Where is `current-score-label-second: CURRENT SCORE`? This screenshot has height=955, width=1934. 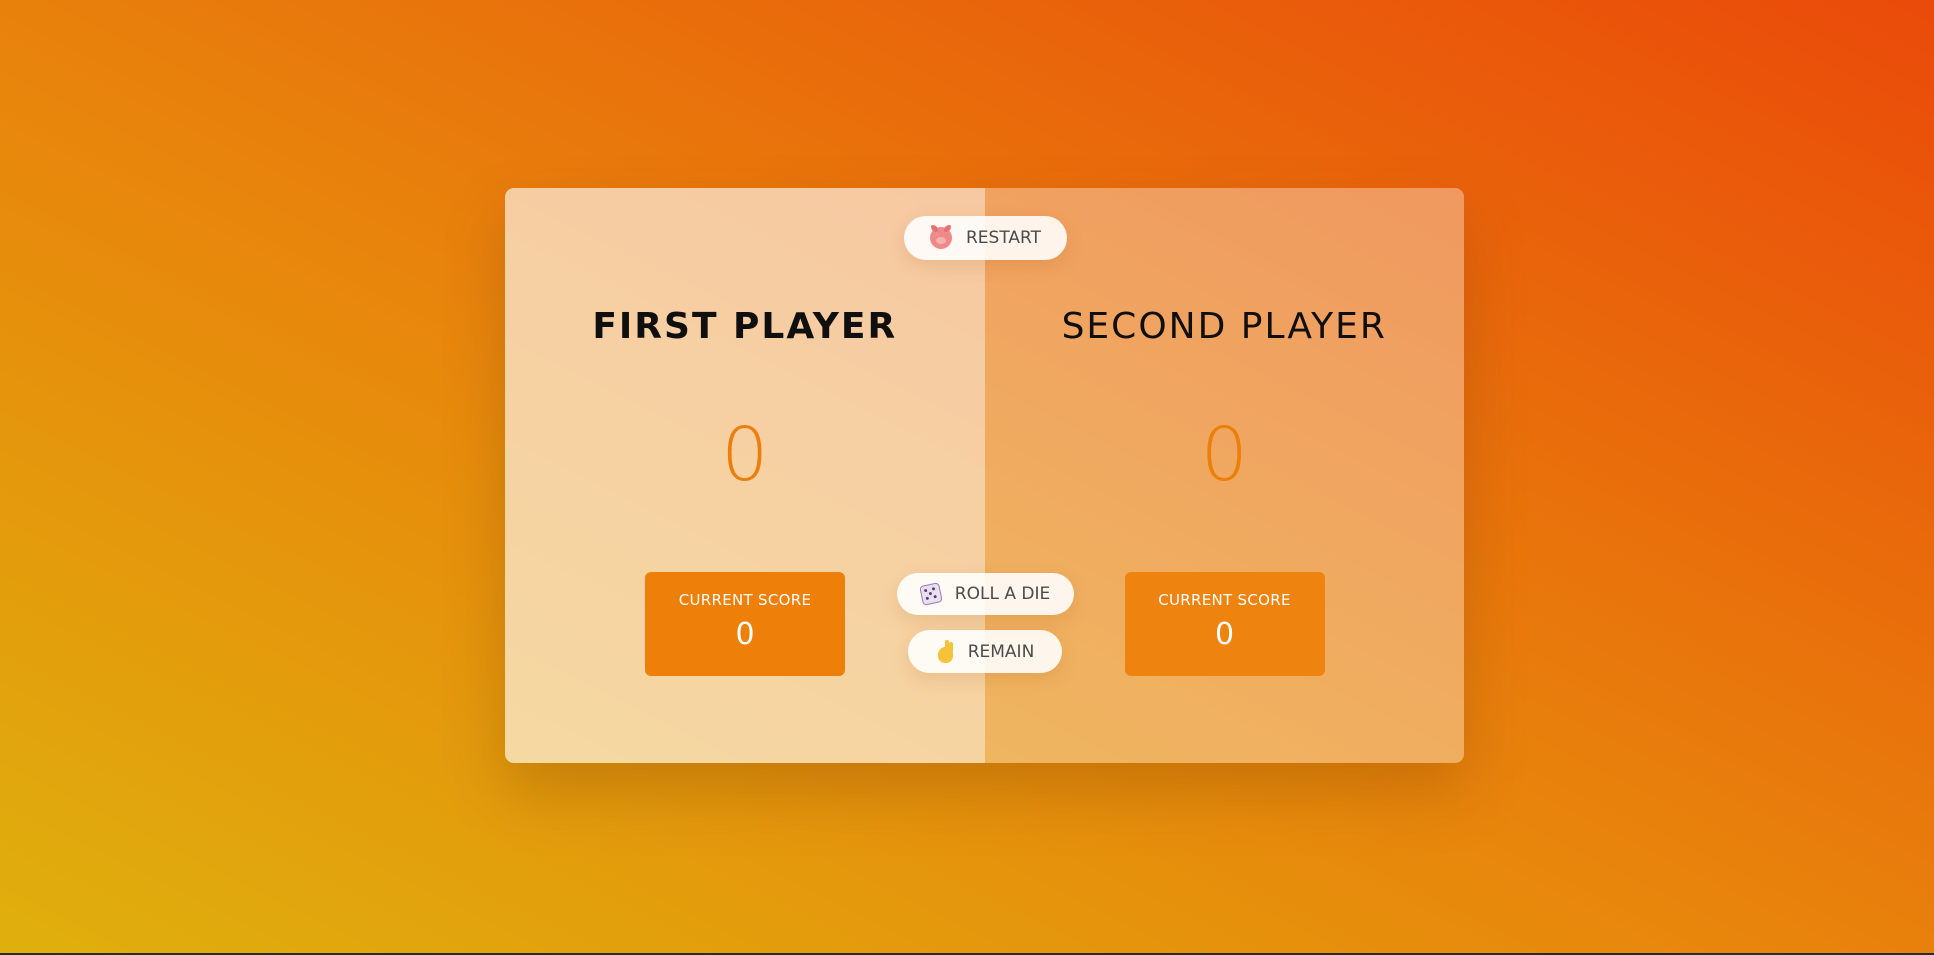 current-score-label-second: CURRENT SCORE is located at coordinates (1224, 600).